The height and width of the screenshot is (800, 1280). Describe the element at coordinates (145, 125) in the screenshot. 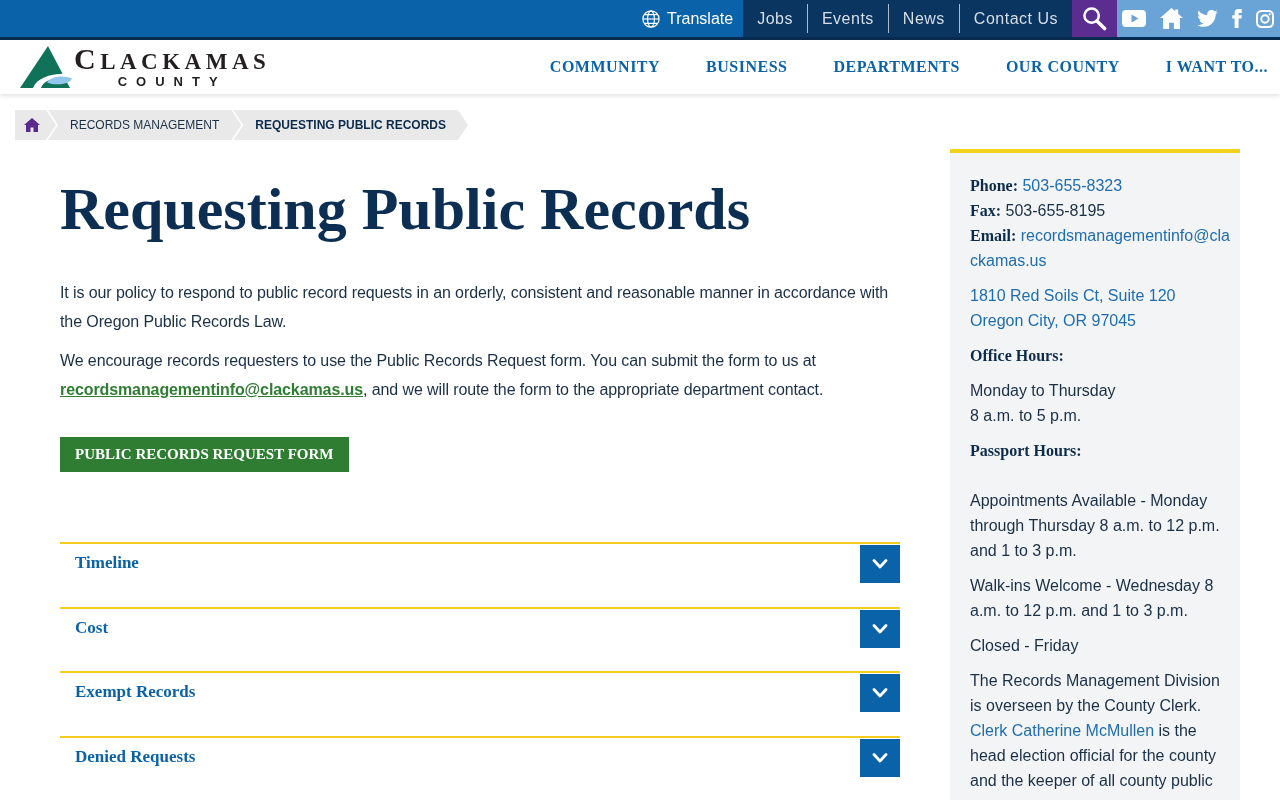

I see `breadcrumb-item: RECORDS MANAGEMENT` at that location.